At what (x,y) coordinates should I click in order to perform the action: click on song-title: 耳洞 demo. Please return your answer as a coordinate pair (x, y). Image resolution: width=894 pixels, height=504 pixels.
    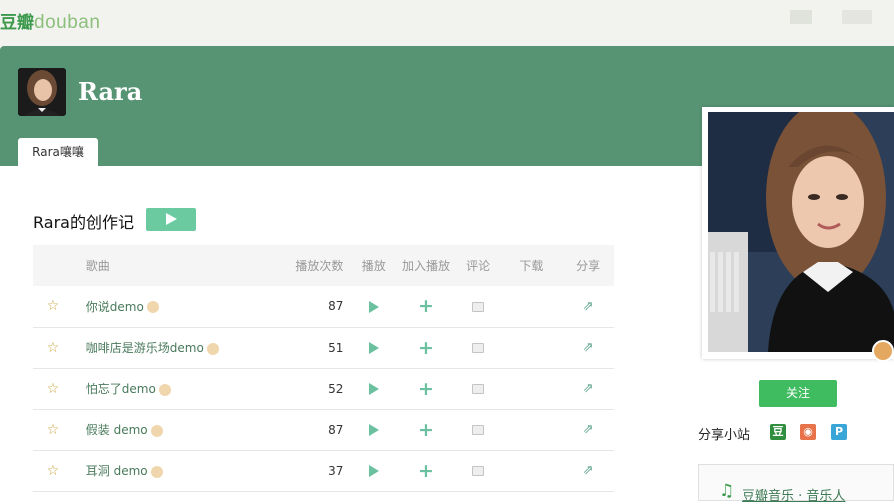
    Looking at the image, I should click on (117, 471).